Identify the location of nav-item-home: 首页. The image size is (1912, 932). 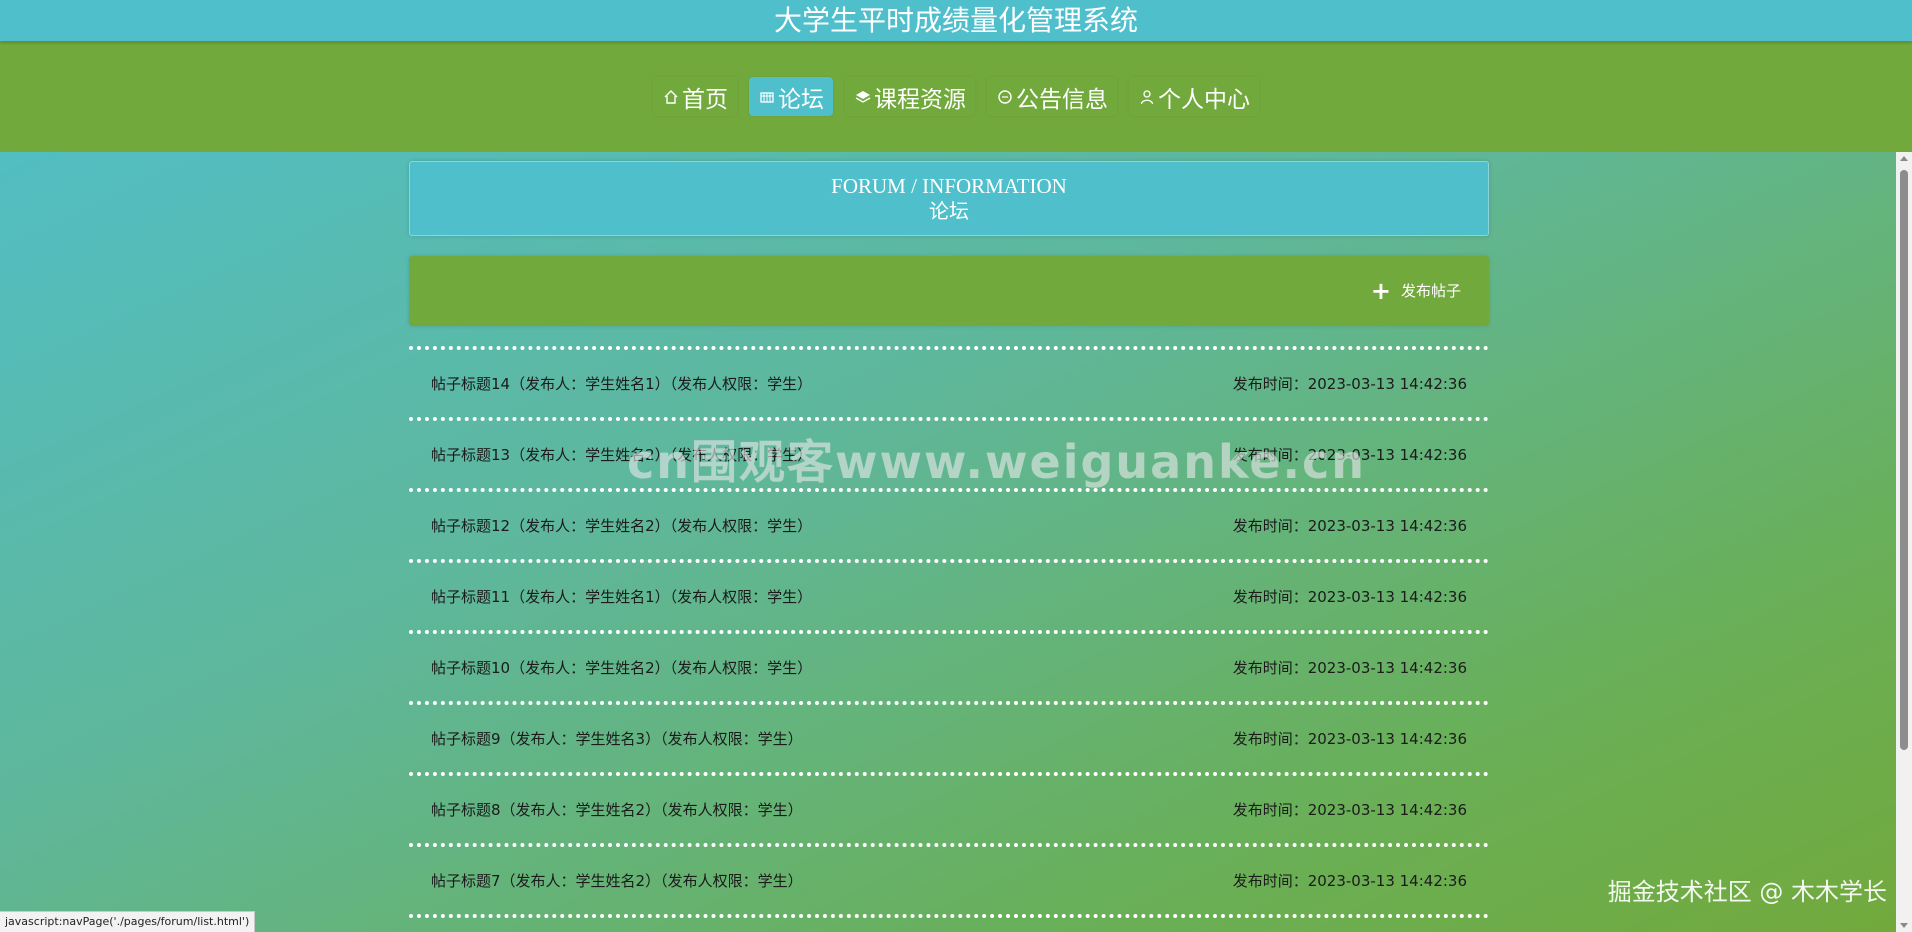
(695, 96).